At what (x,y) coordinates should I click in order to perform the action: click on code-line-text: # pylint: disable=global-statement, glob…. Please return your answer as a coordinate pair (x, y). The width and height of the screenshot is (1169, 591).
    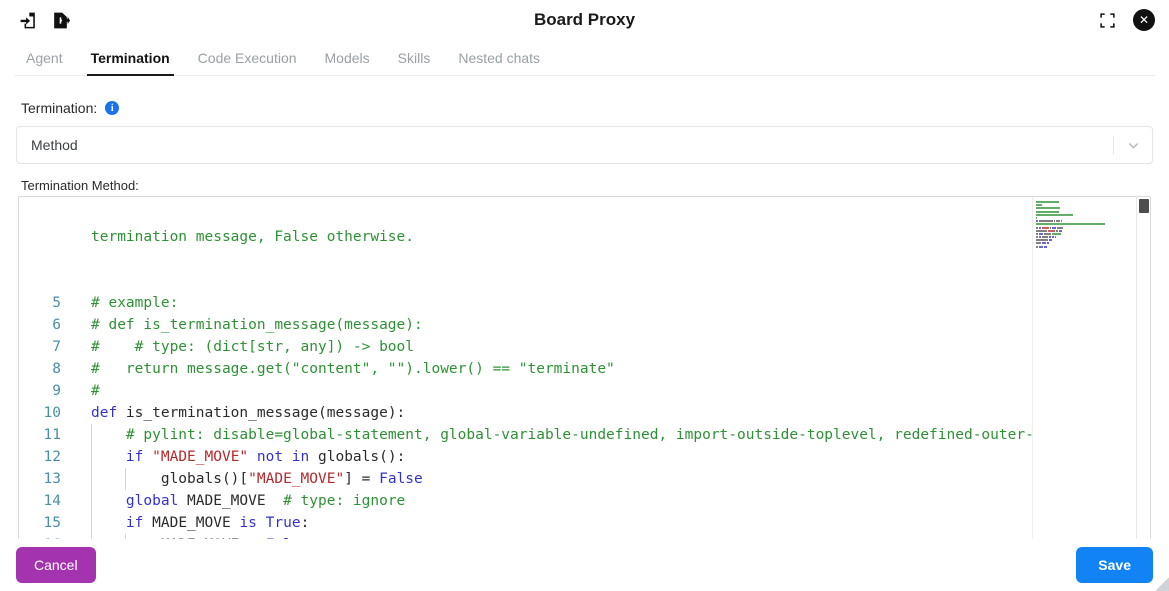
    Looking at the image, I should click on (604, 435).